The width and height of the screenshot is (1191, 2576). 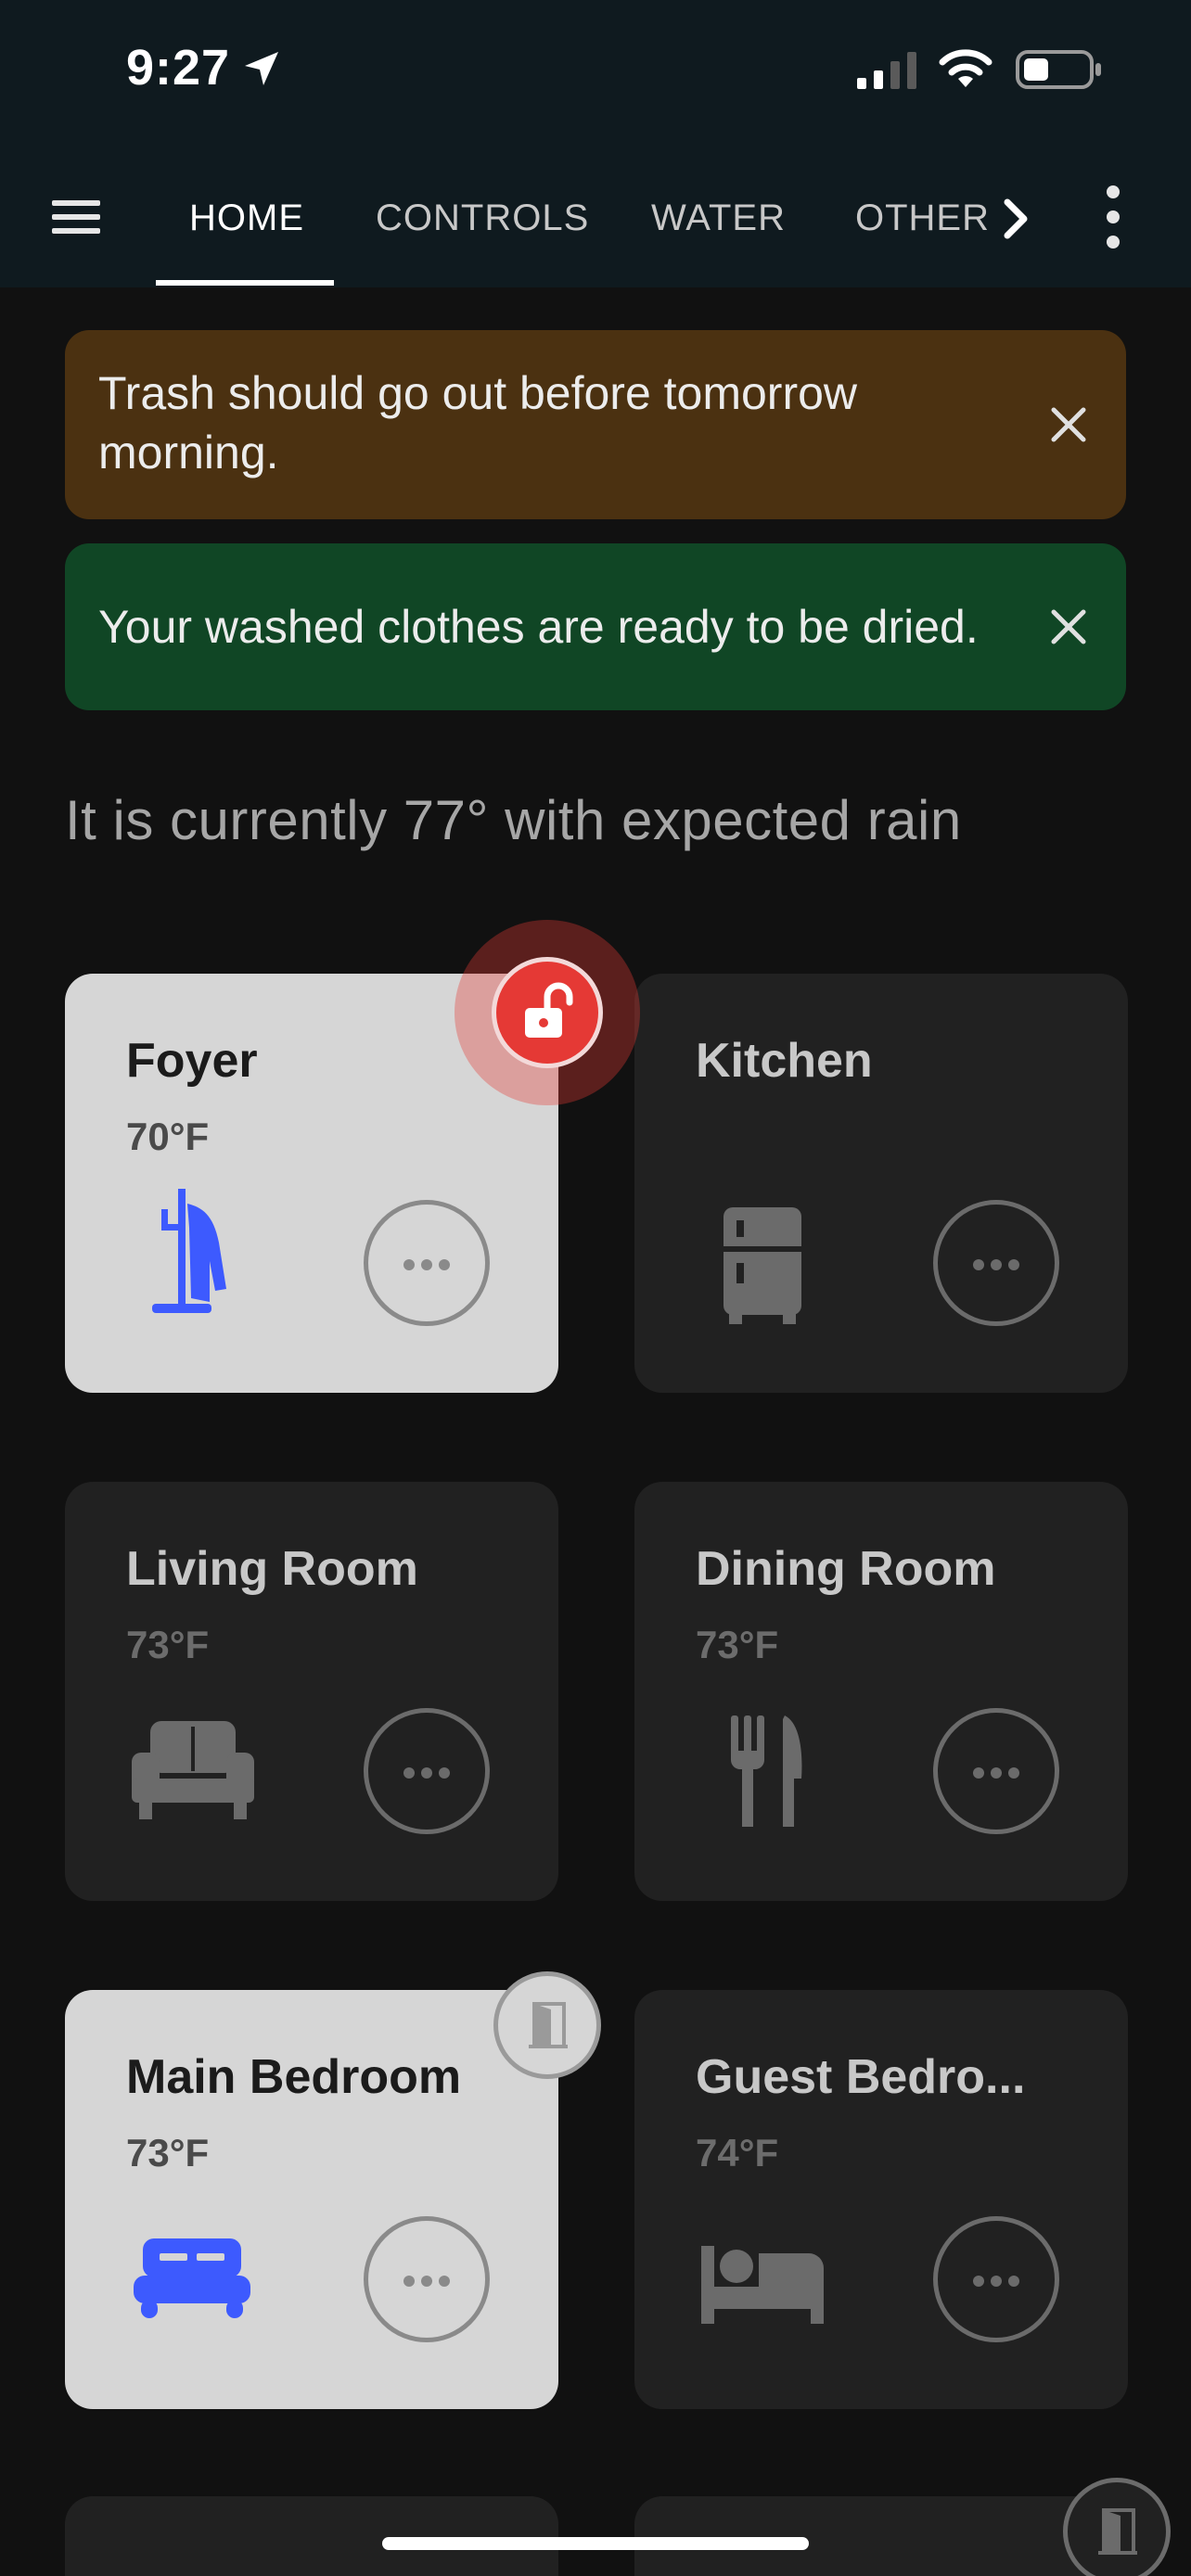 I want to click on cellular-signal-icon, so click(x=886, y=71).